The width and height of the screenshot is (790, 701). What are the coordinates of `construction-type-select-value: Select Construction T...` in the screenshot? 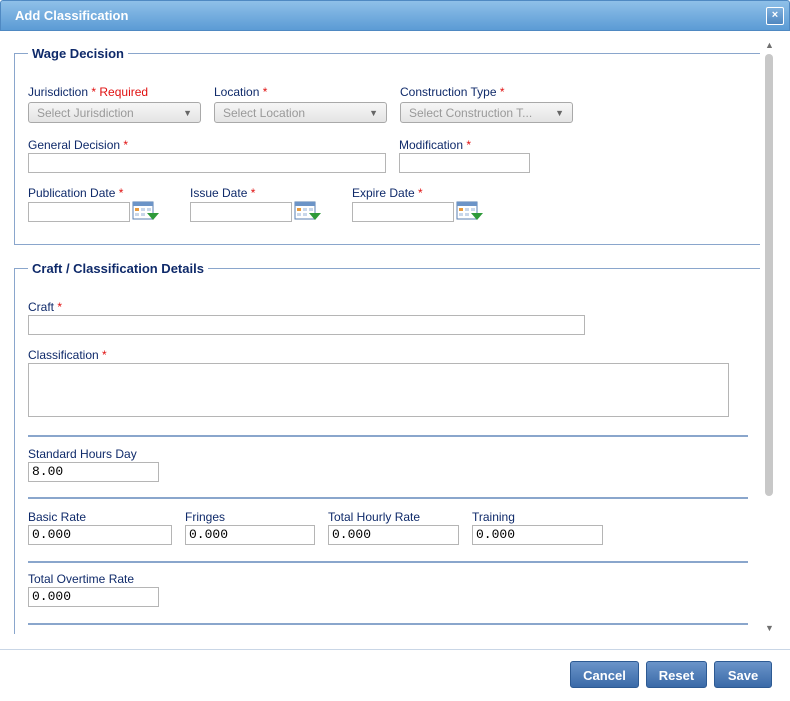 It's located at (471, 113).